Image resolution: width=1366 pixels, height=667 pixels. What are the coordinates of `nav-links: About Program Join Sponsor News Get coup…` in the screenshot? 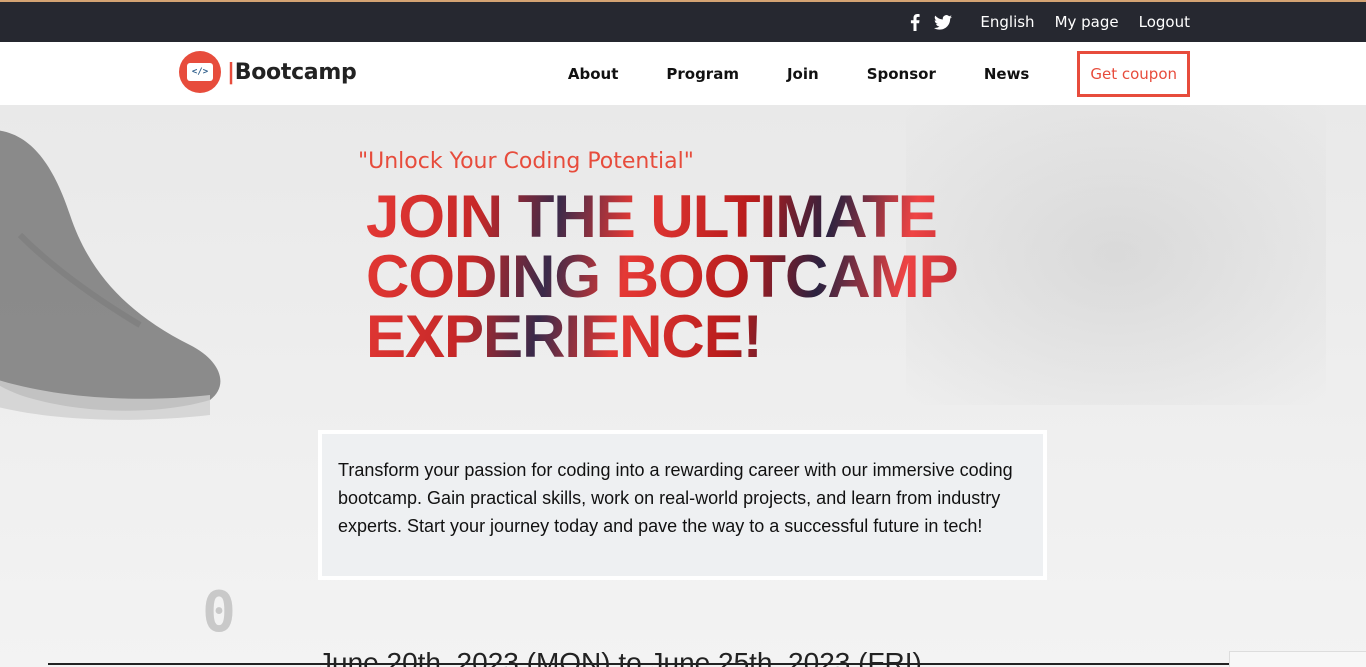 It's located at (867, 74).